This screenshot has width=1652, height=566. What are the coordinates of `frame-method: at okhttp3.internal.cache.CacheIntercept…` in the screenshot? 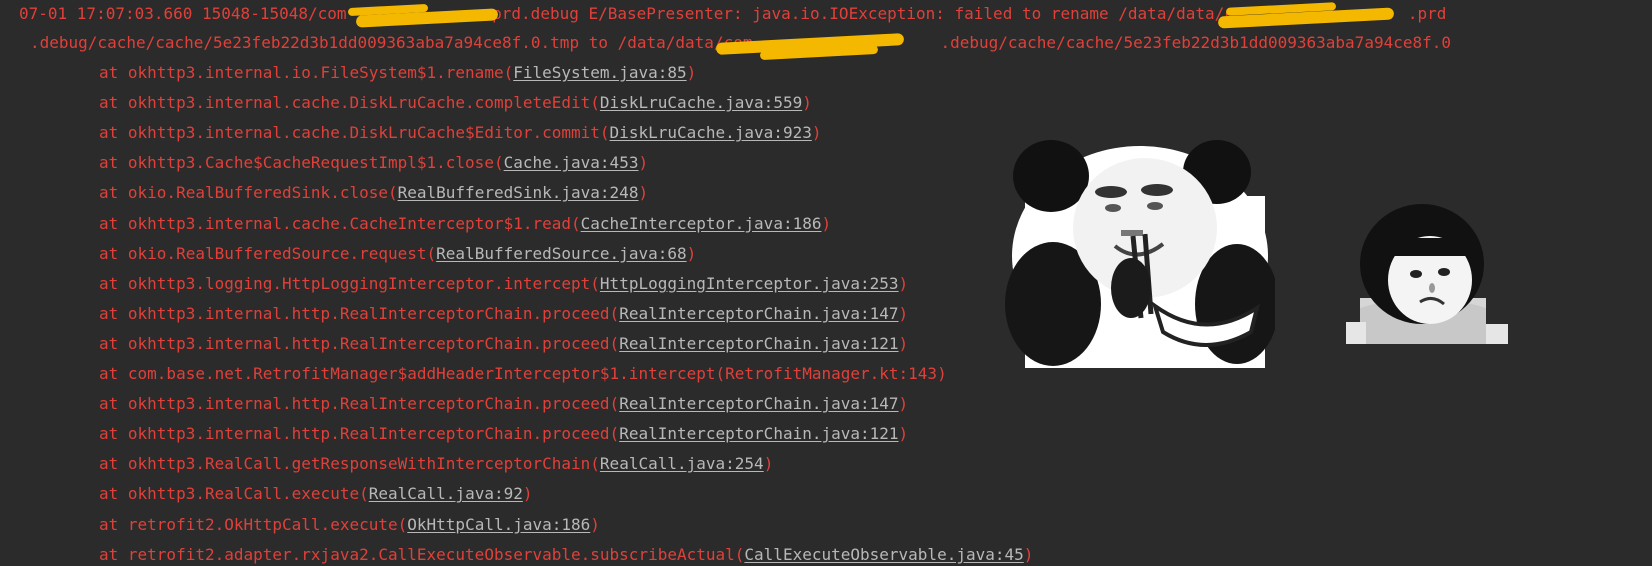 It's located at (335, 223).